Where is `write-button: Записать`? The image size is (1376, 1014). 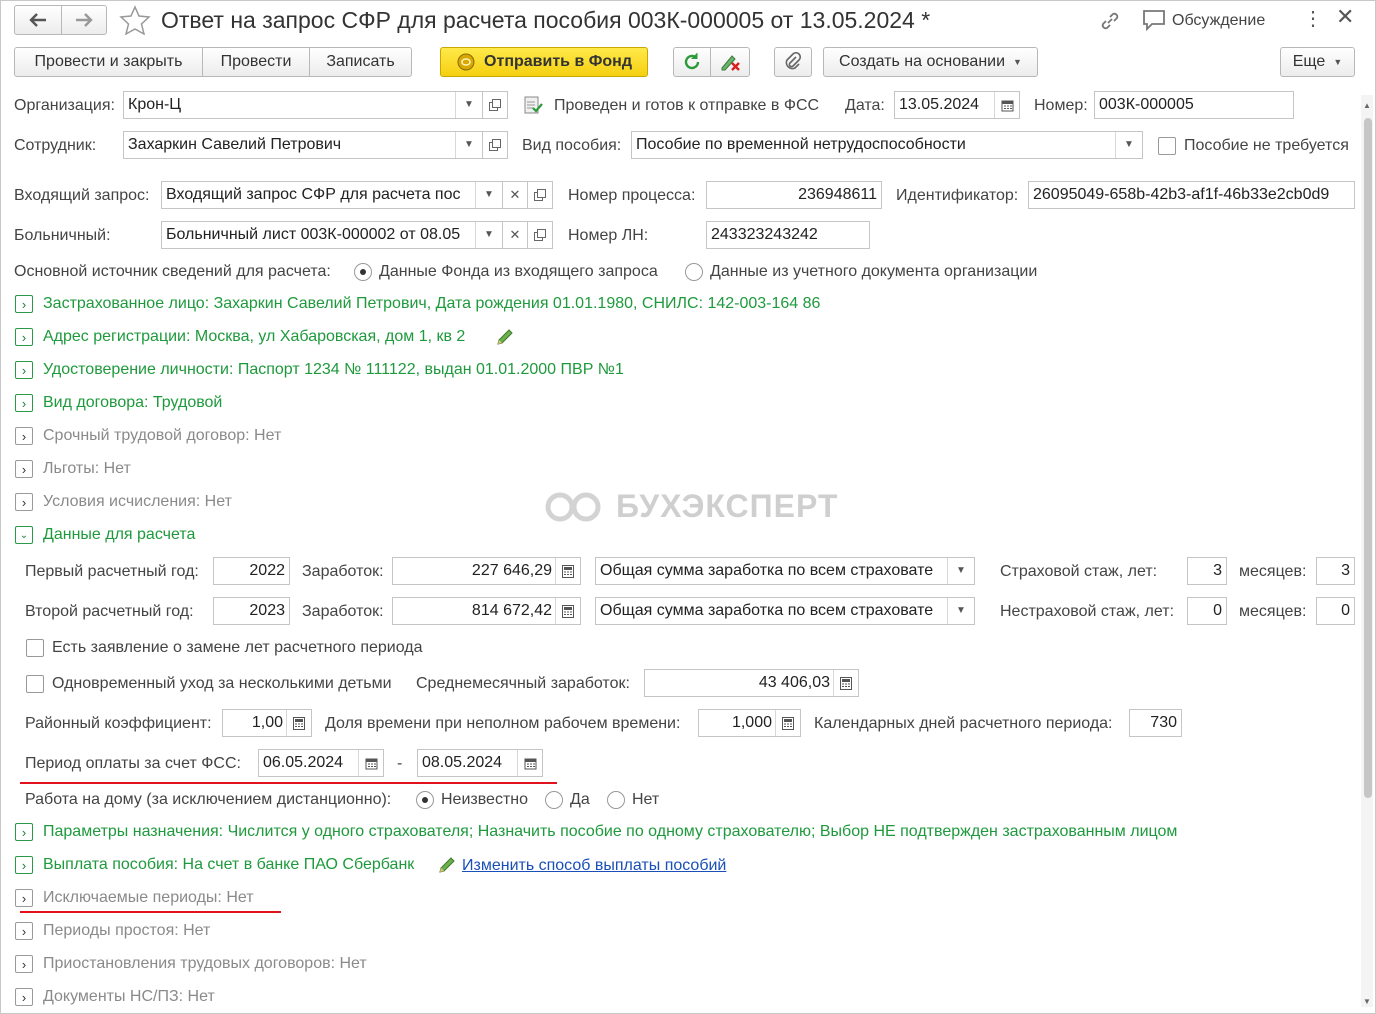
write-button: Записать is located at coordinates (360, 62).